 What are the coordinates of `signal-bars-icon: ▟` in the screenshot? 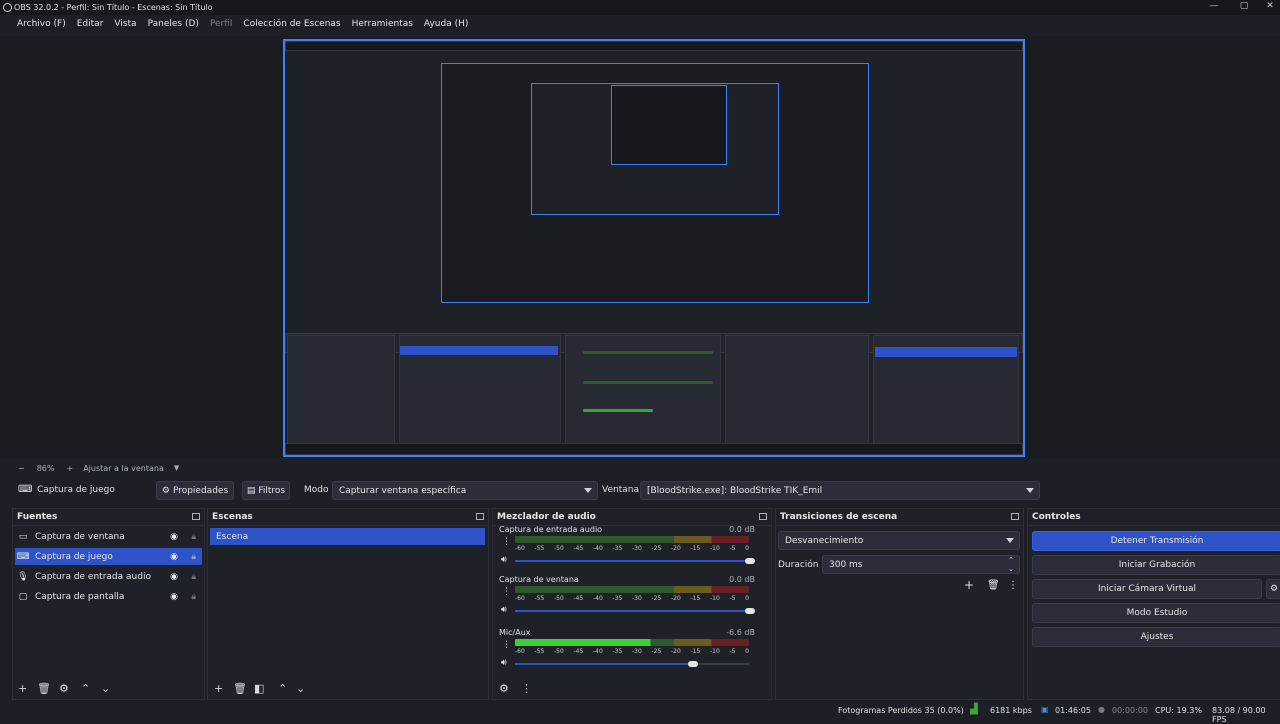 It's located at (974, 709).